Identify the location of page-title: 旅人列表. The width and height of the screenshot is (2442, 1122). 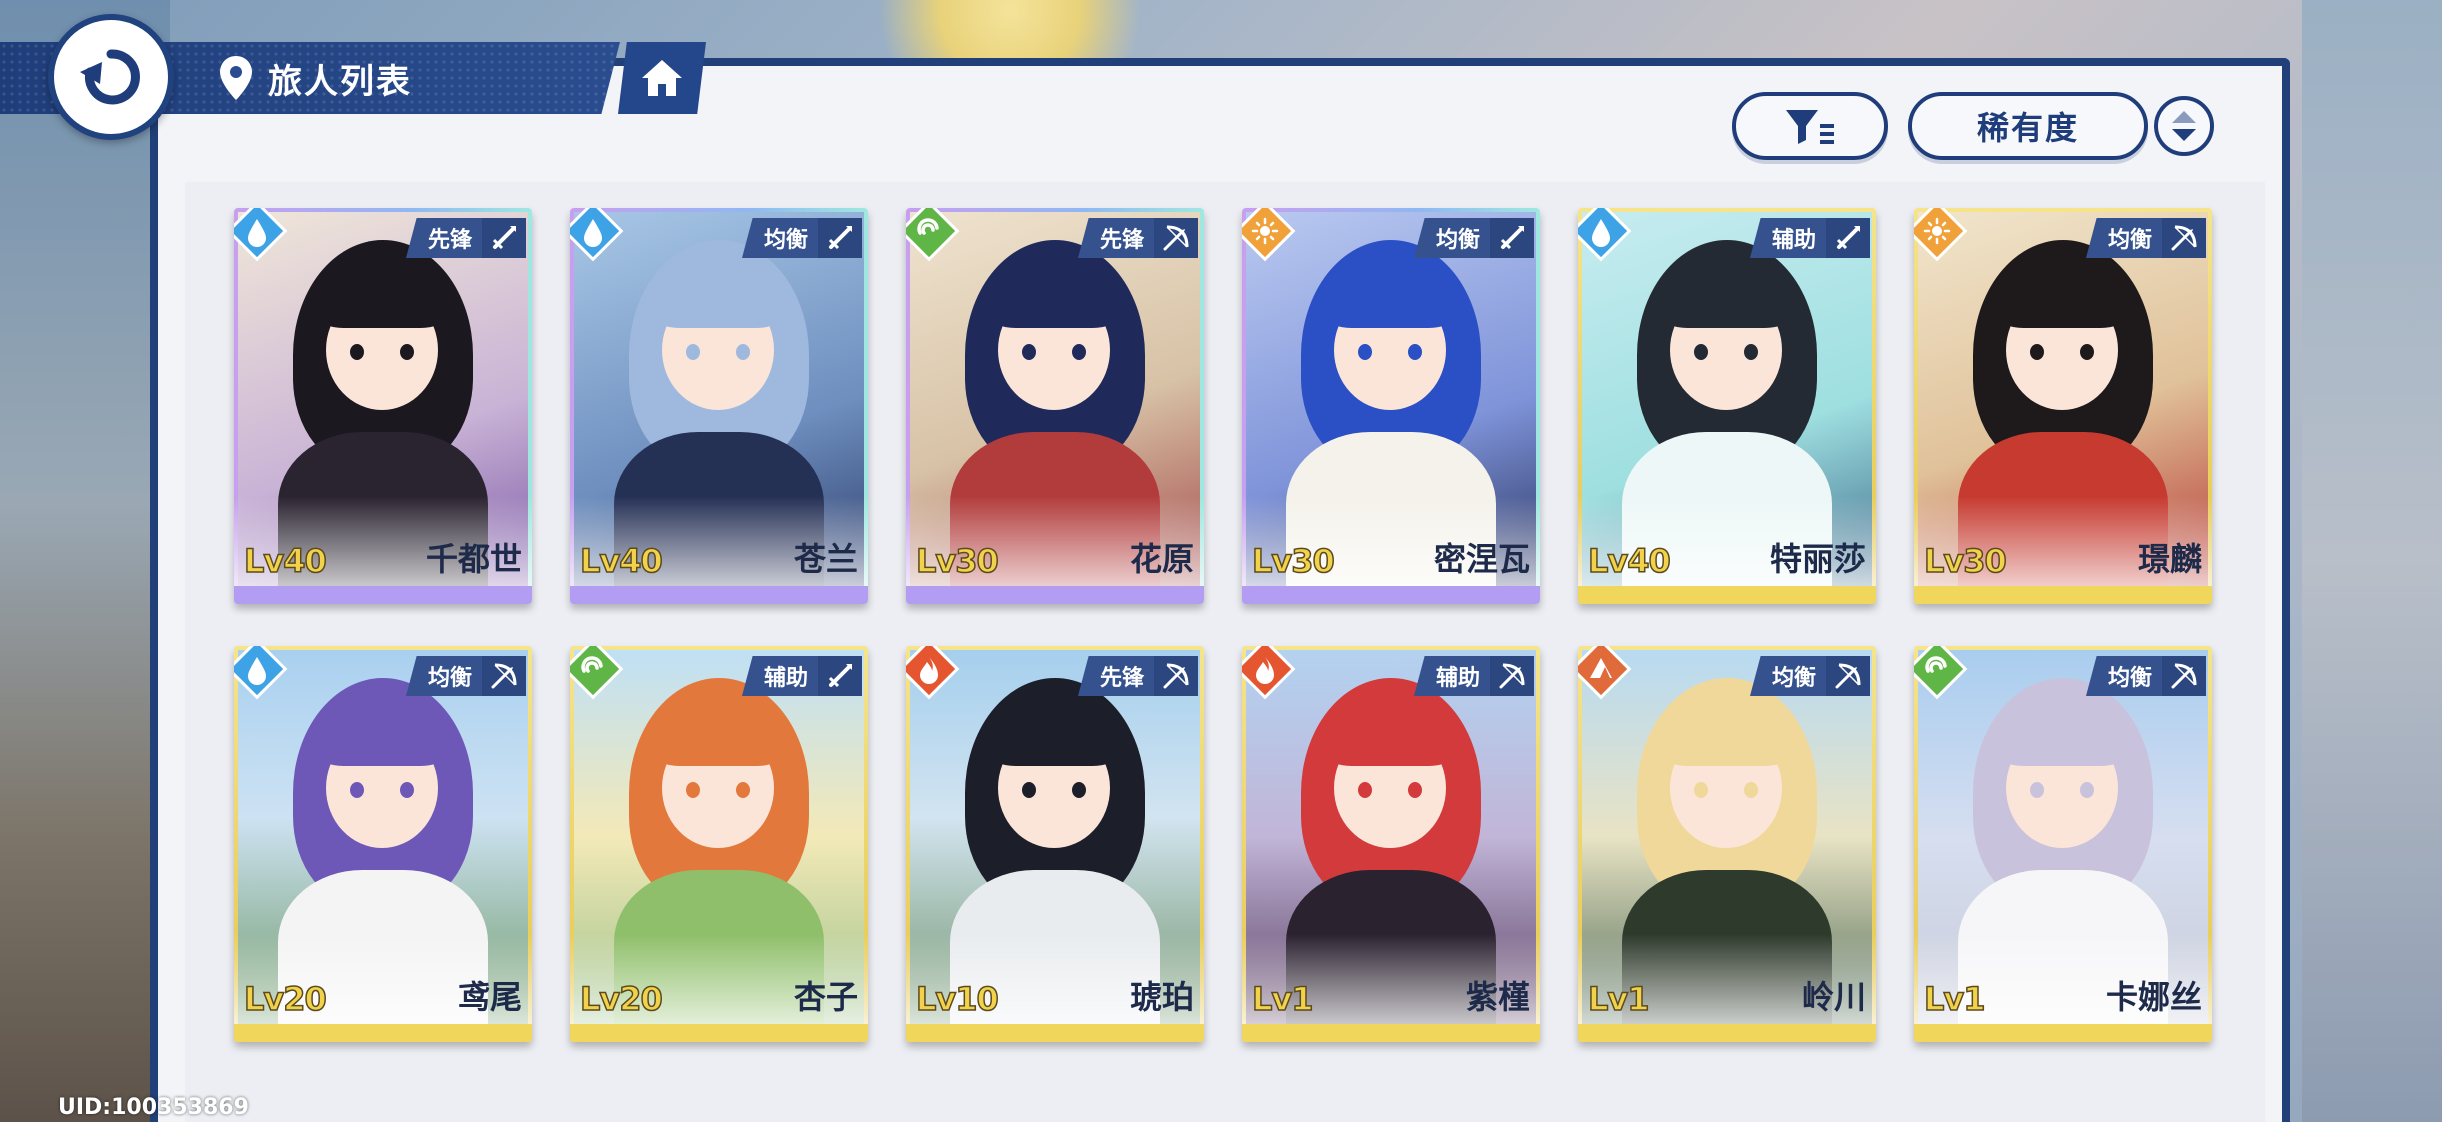
(340, 81).